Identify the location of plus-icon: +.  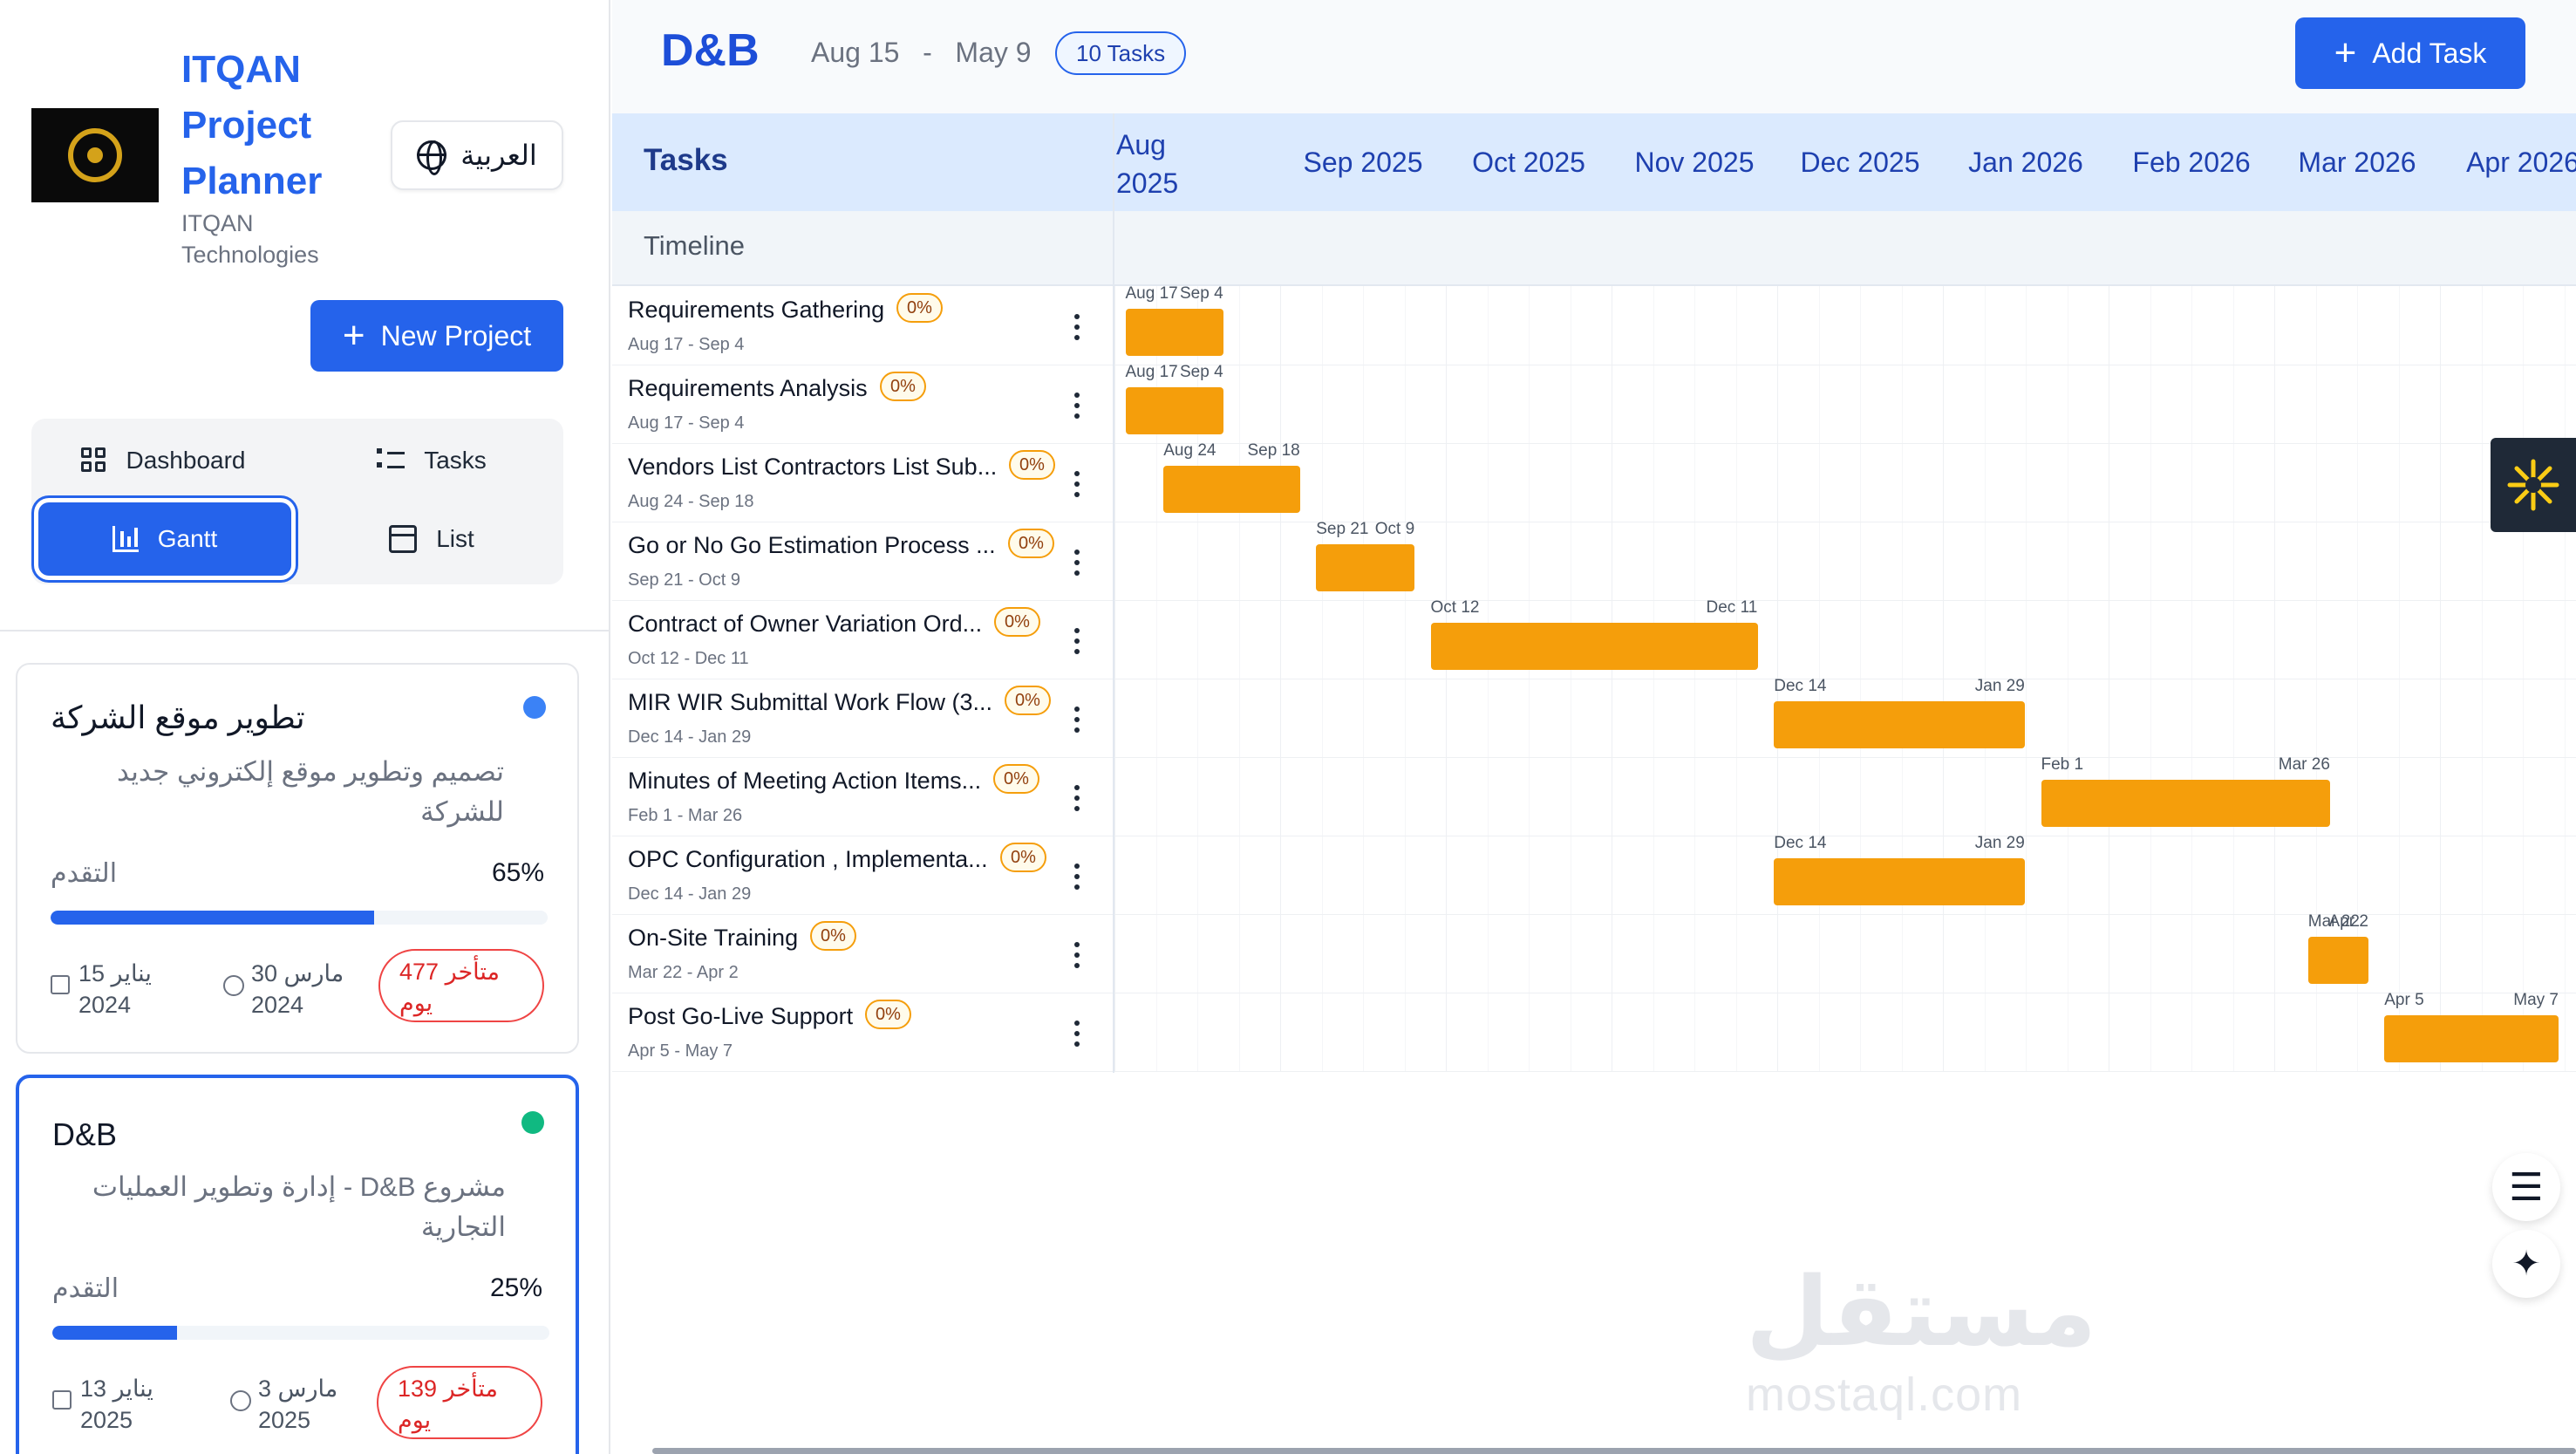
(2346, 52).